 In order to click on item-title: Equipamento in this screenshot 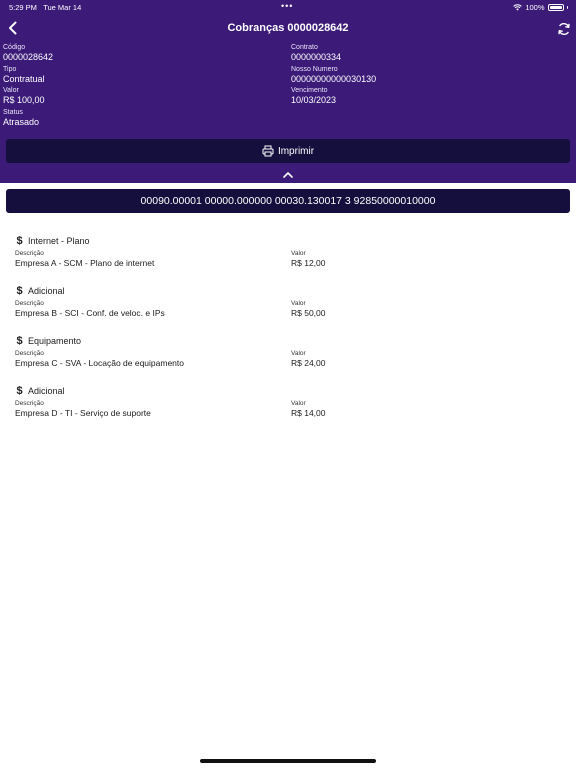, I will do `click(55, 341)`.